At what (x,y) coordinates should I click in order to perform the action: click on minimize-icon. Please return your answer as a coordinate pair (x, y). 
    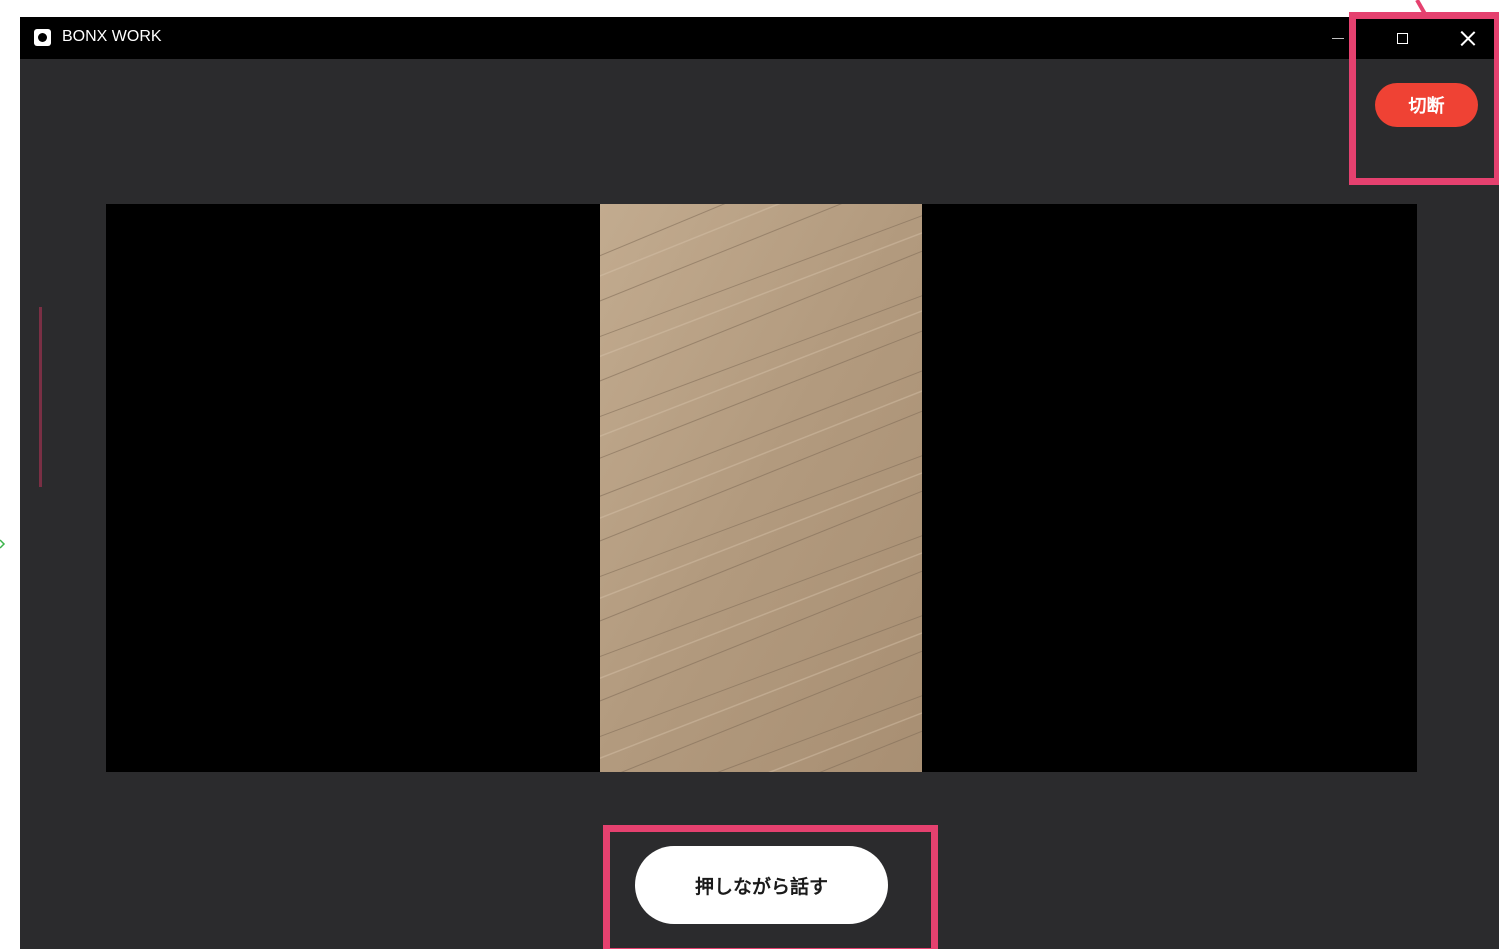
    Looking at the image, I should click on (1338, 38).